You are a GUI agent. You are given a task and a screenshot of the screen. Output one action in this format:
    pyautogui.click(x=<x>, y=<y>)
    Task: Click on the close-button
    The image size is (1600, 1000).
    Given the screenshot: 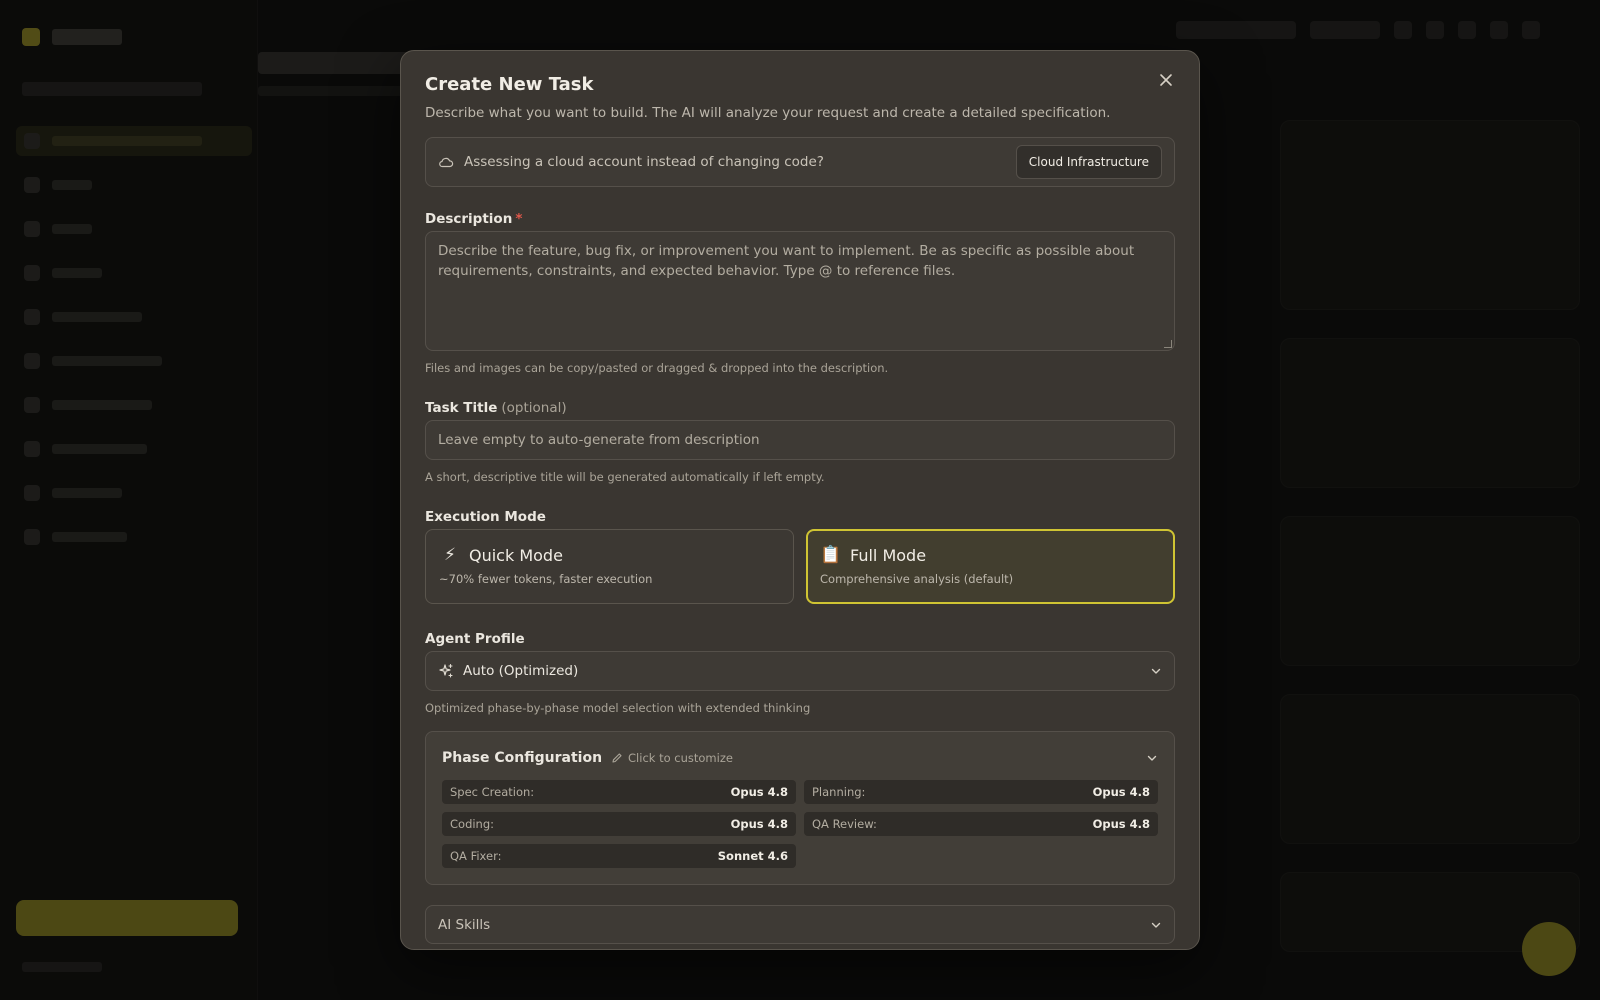 What is the action you would take?
    pyautogui.click(x=1166, y=80)
    